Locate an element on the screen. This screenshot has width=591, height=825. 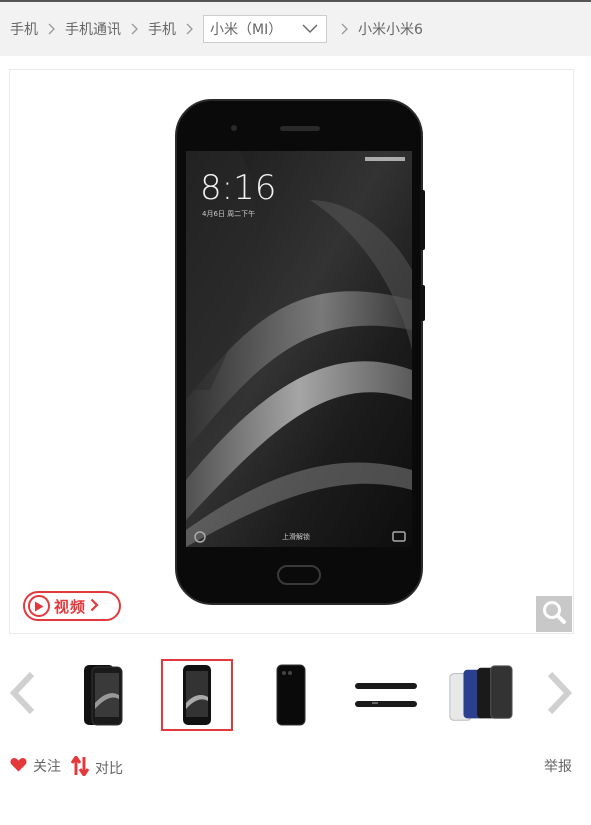
heart-icon is located at coordinates (18, 766).